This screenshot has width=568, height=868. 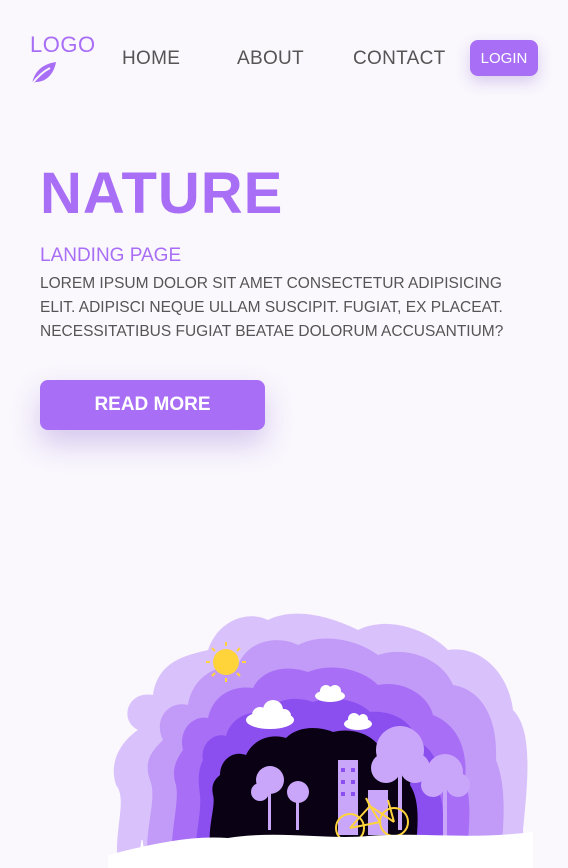 What do you see at coordinates (226, 662) in the screenshot?
I see `sun-icon` at bounding box center [226, 662].